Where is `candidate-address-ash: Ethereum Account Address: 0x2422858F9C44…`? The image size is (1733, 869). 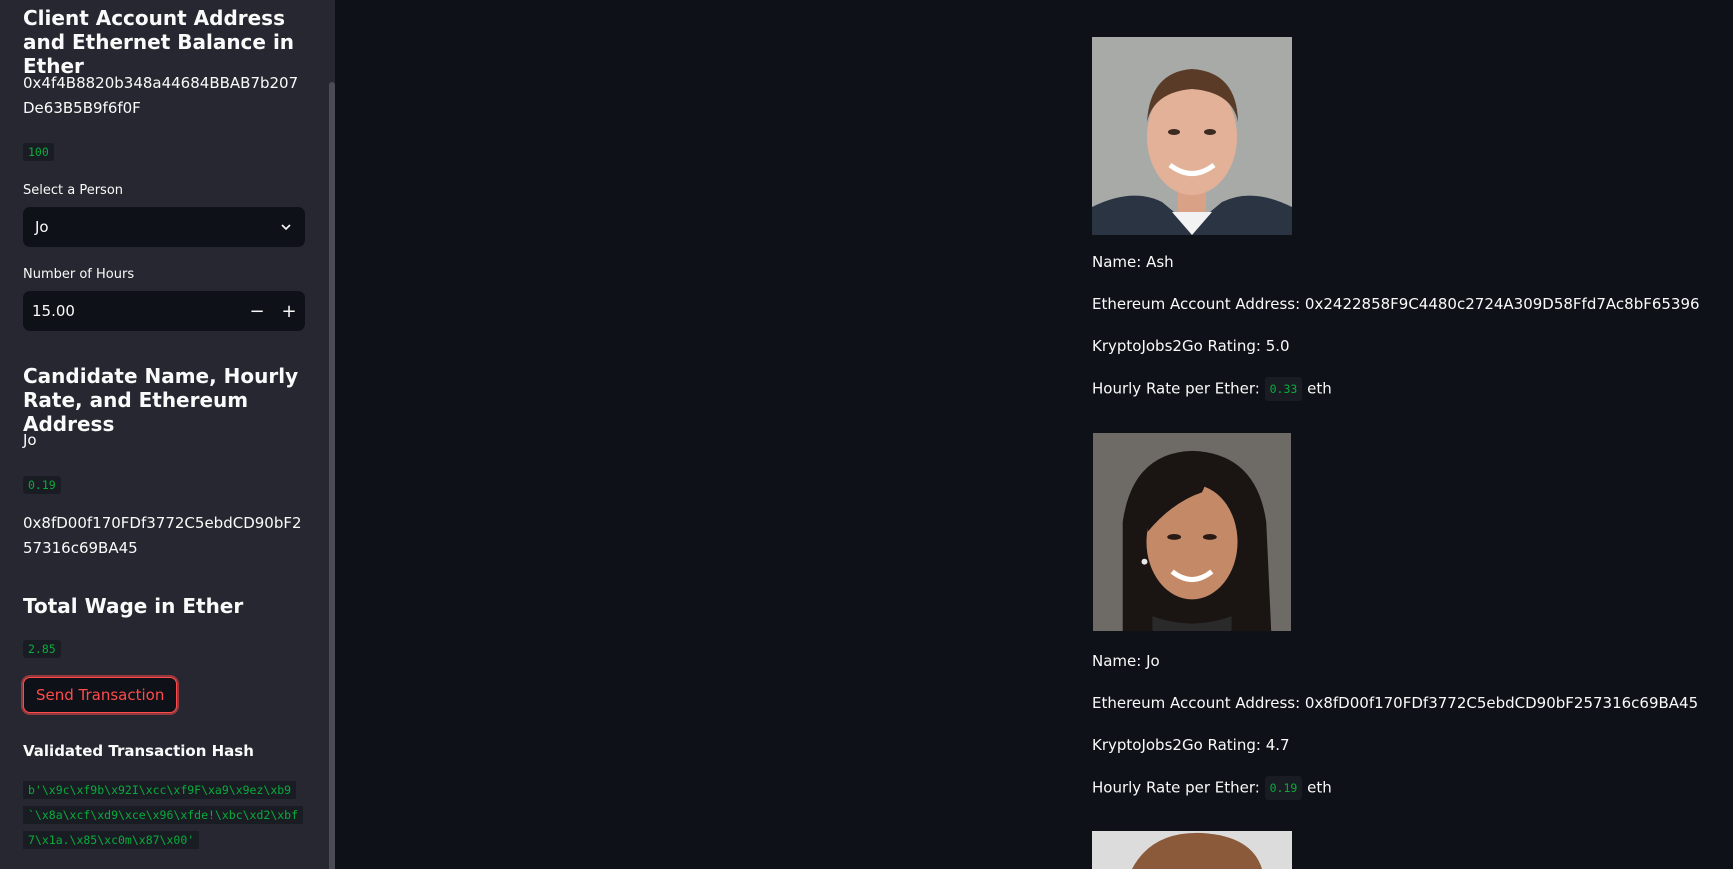 candidate-address-ash: Ethereum Account Address: 0x2422858F9C44… is located at coordinates (1396, 304).